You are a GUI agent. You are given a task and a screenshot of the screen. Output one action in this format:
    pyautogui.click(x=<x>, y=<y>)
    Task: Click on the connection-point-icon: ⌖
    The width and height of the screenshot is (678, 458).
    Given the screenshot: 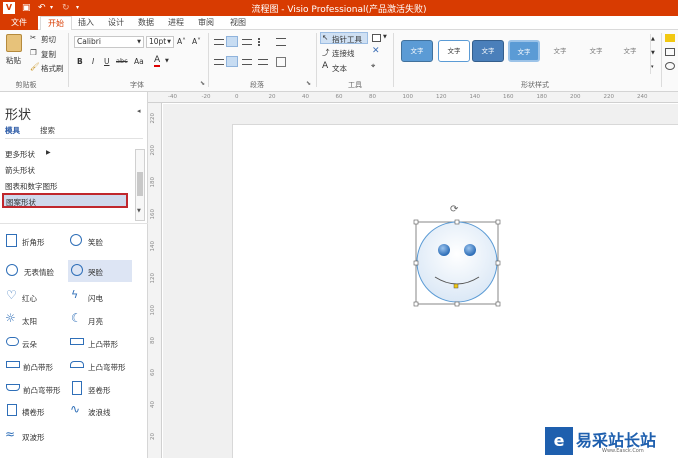 What is the action you would take?
    pyautogui.click(x=373, y=66)
    